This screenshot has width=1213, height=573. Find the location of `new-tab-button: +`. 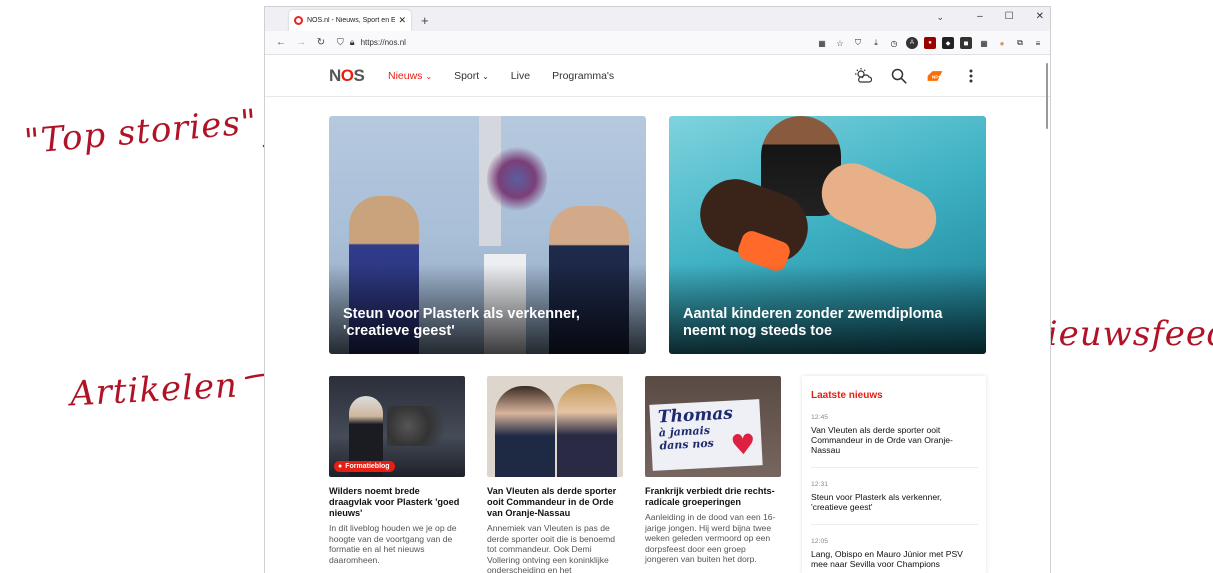

new-tab-button: + is located at coordinates (425, 20).